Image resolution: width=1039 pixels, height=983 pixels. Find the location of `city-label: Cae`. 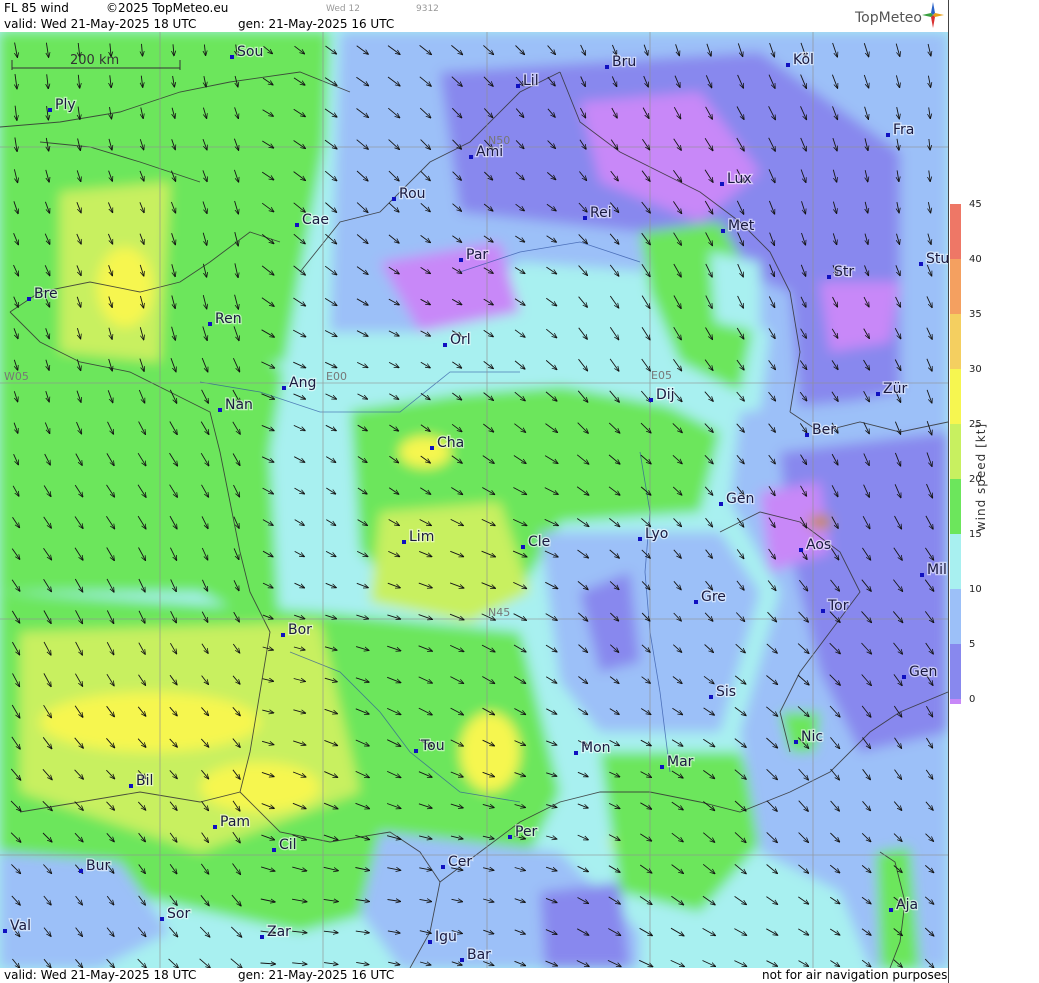

city-label: Cae is located at coordinates (315, 220).